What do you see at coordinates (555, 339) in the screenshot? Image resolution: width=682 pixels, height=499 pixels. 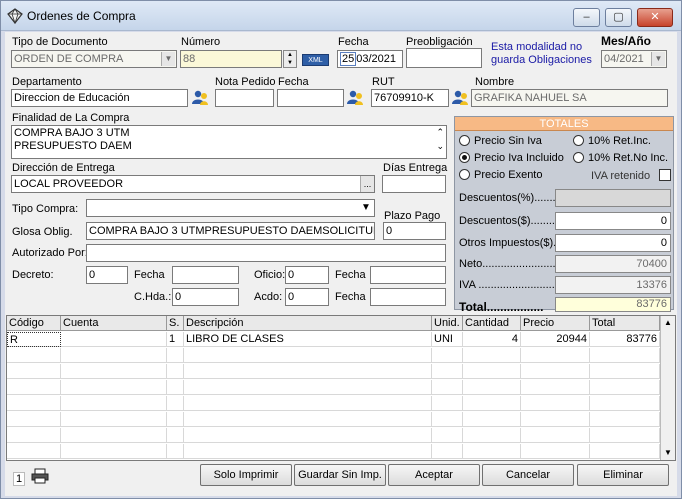 I see `cell-precio: 20944` at bounding box center [555, 339].